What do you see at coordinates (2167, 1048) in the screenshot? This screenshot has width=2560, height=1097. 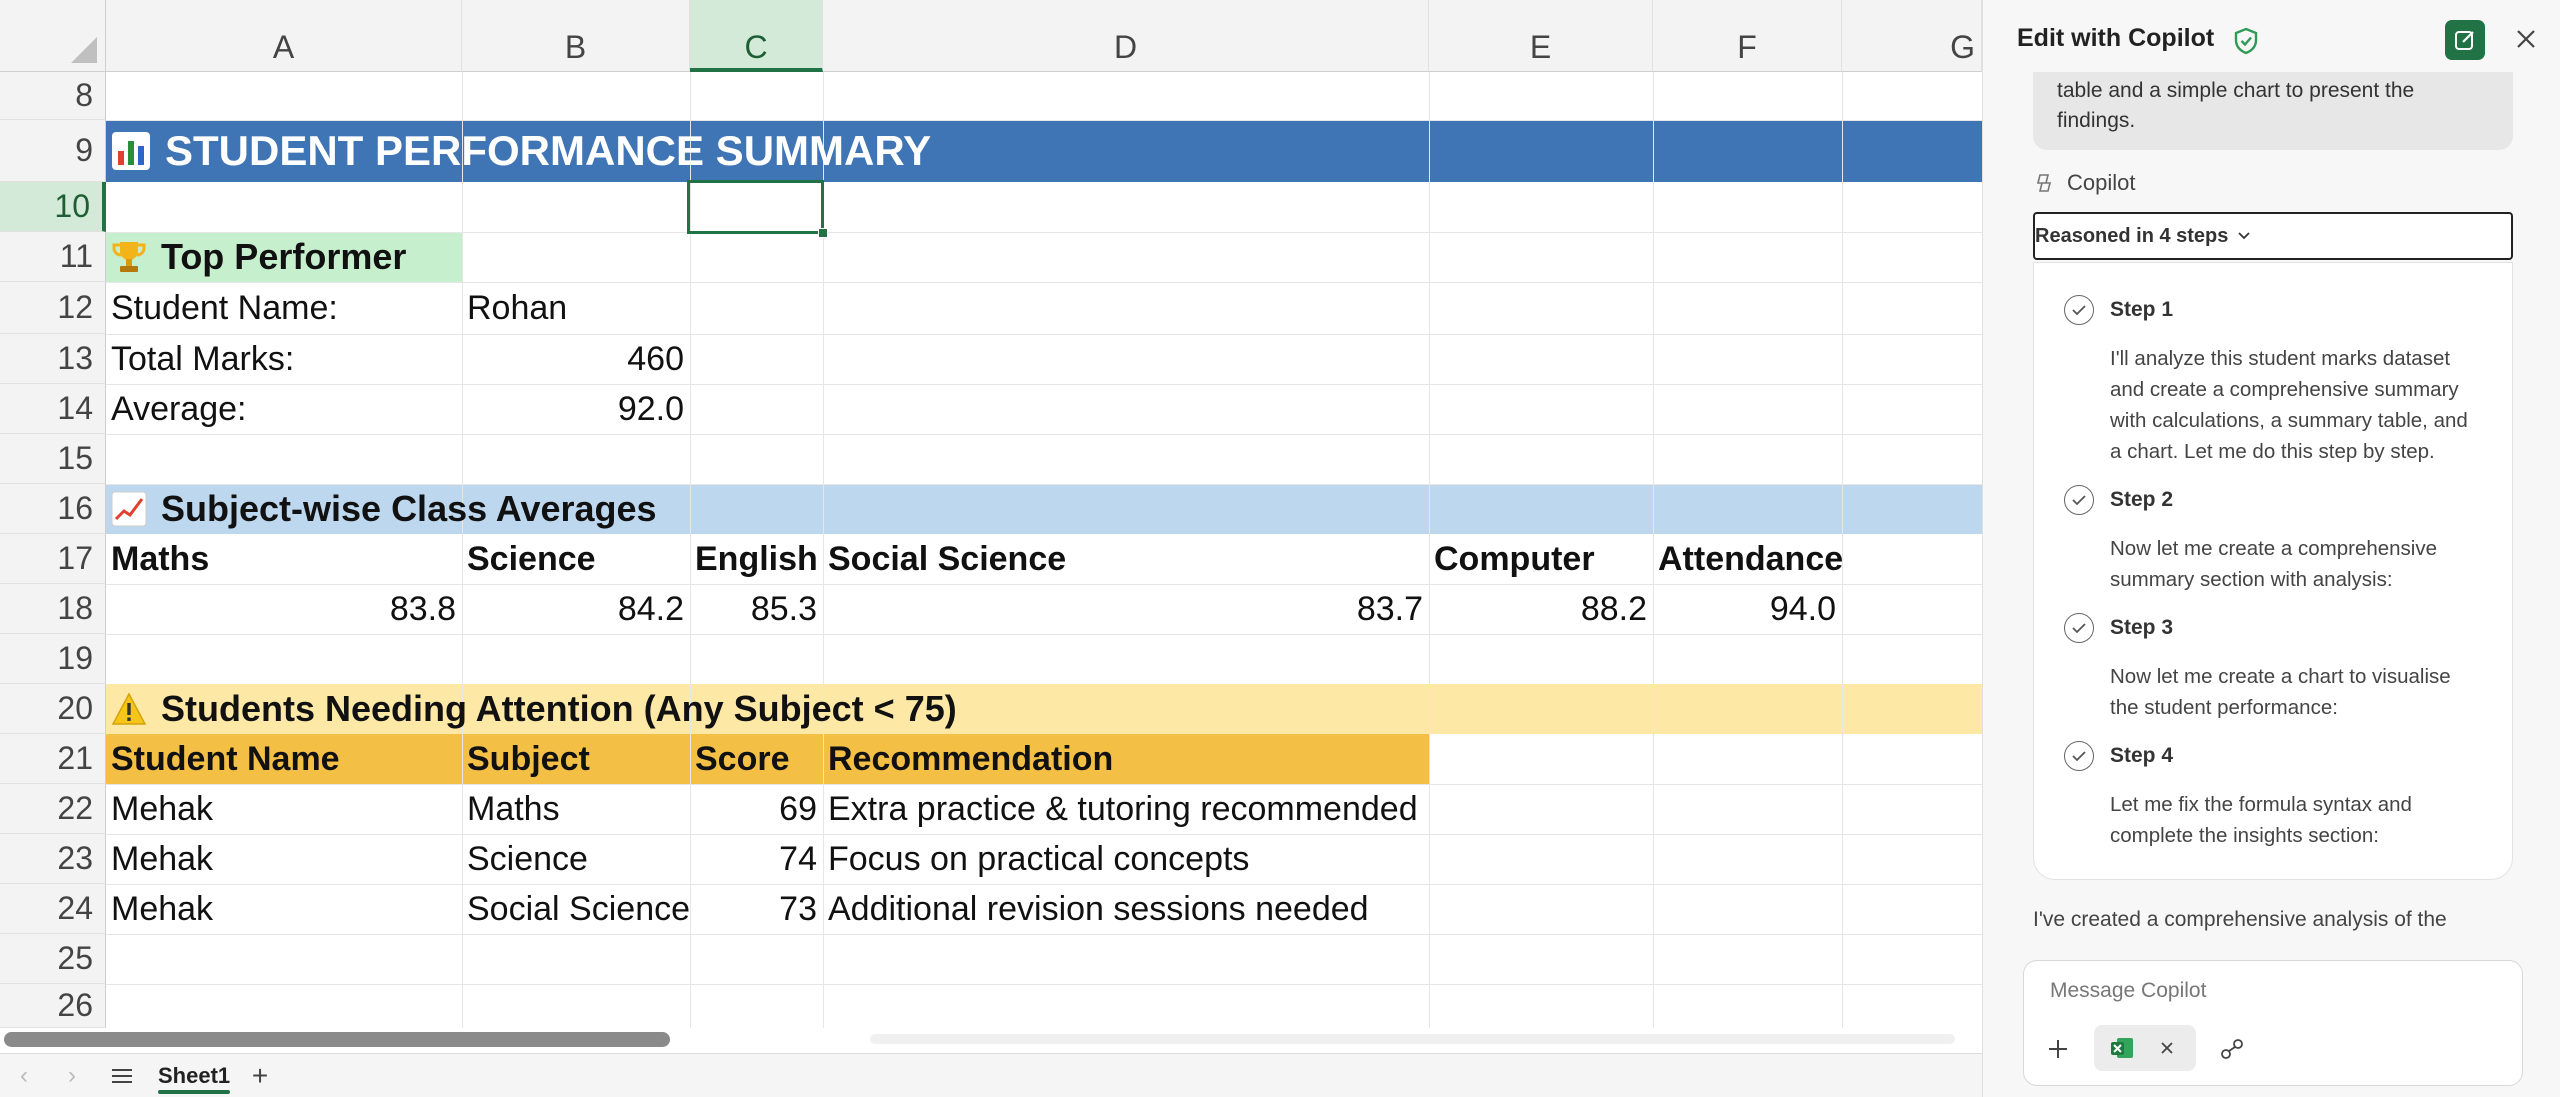 I see `remove-context-icon` at bounding box center [2167, 1048].